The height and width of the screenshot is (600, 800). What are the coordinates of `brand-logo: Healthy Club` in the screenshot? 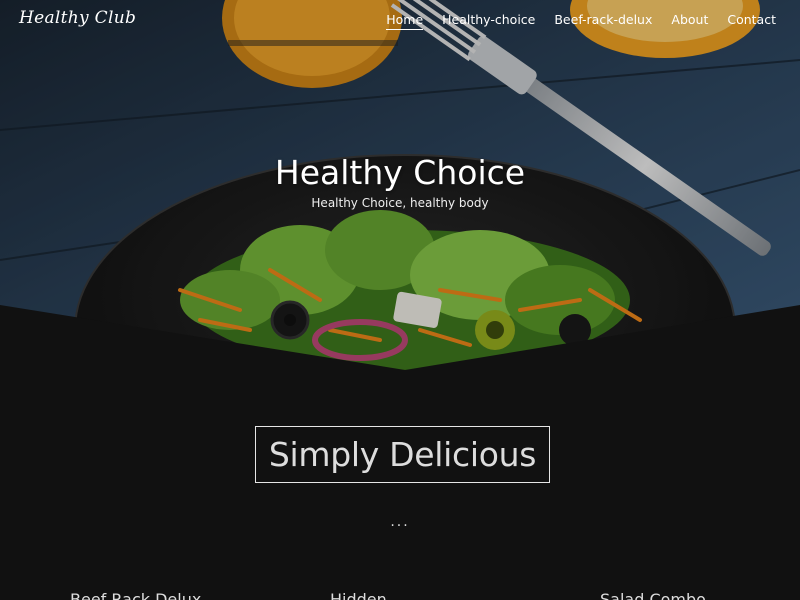 It's located at (77, 18).